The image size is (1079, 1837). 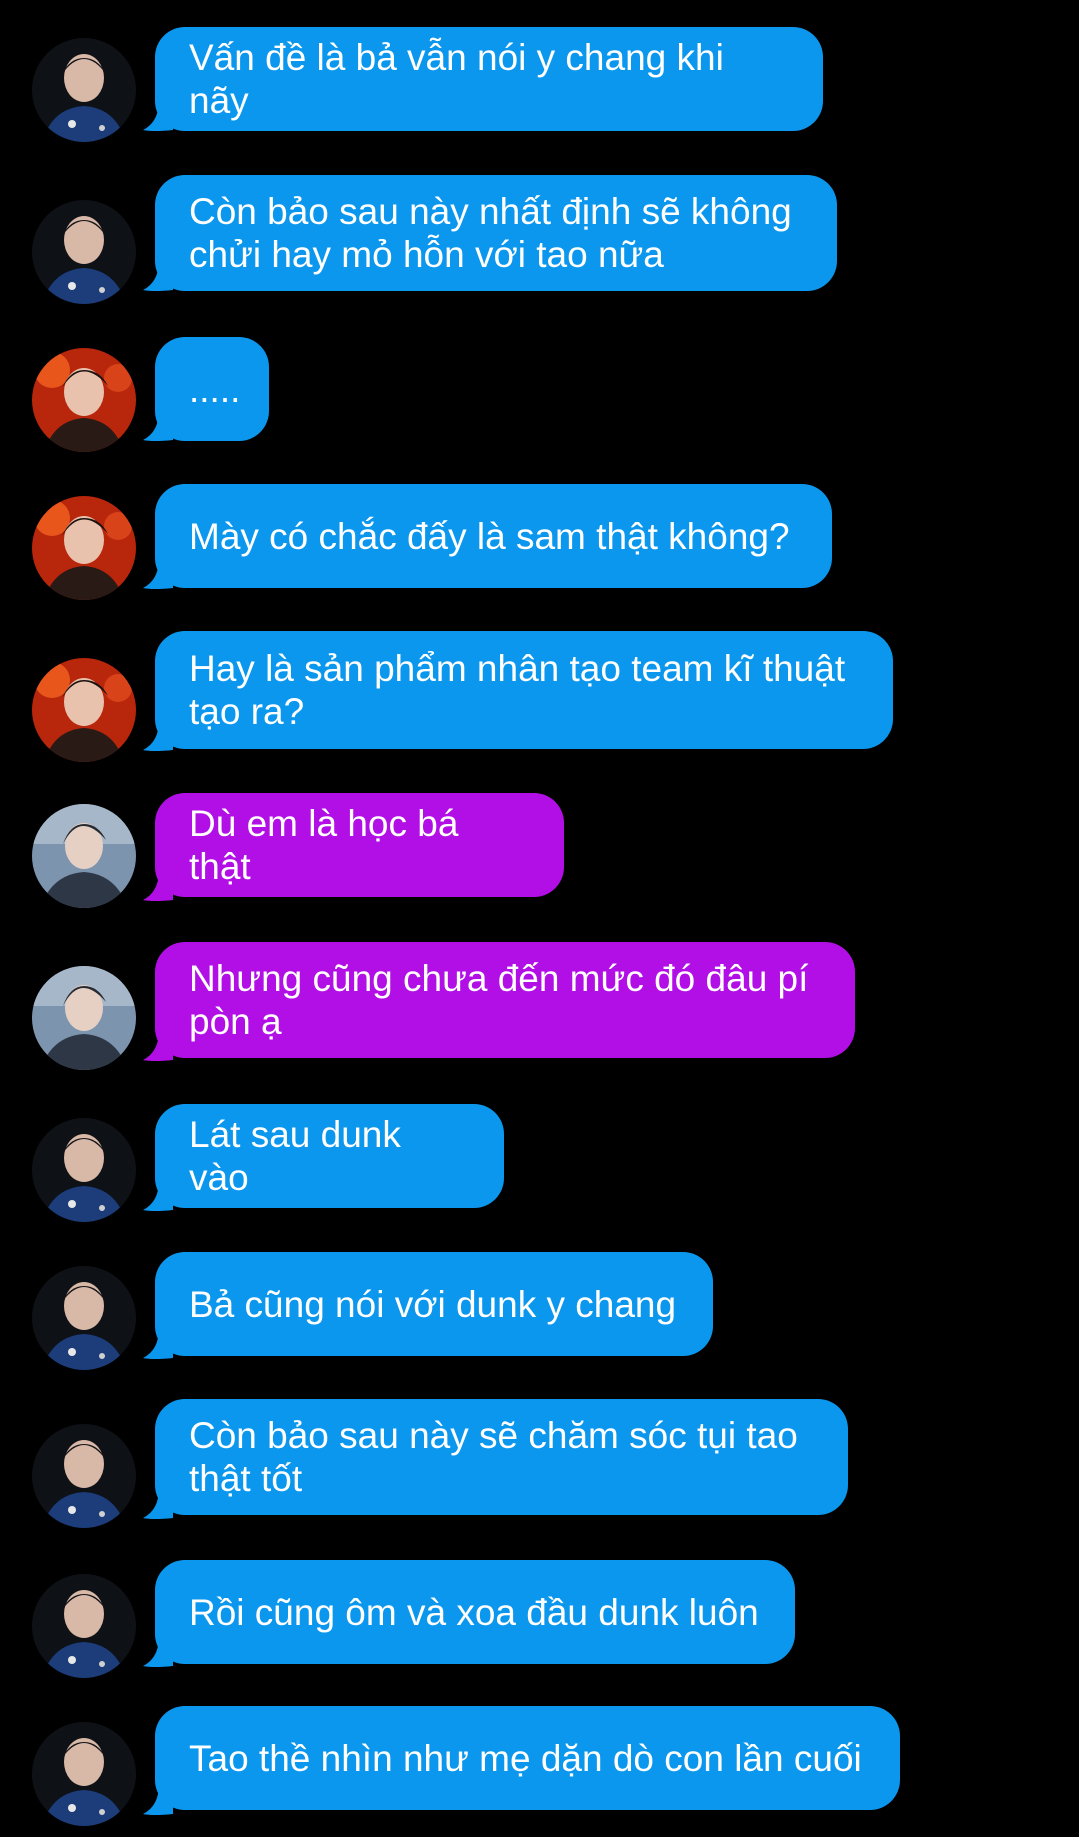 I want to click on message-bubble: Bả cũng nói với dunk y chang, so click(x=434, y=1304).